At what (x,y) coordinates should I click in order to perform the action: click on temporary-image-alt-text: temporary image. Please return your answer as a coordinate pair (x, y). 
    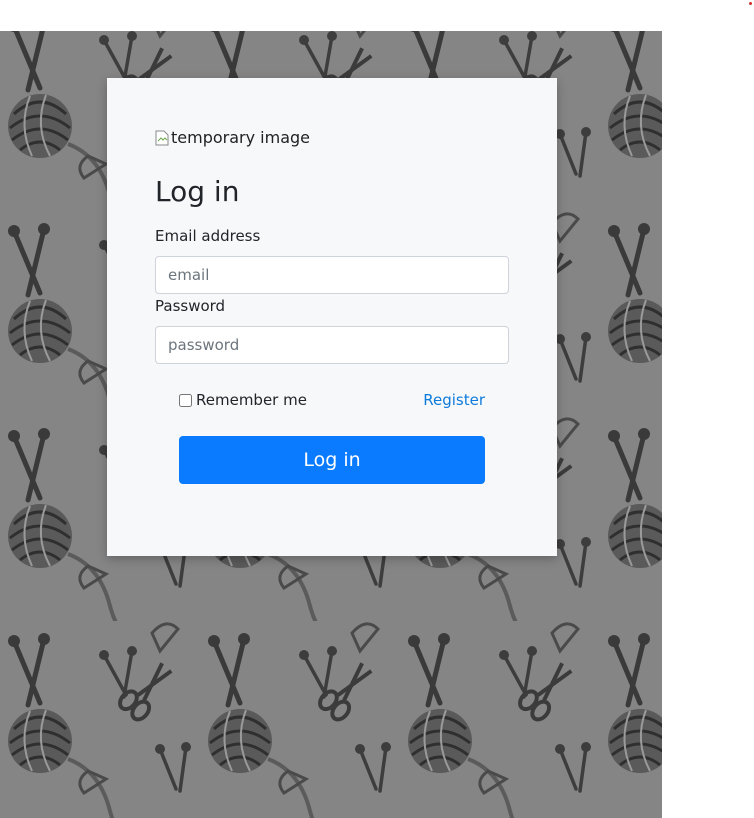
    Looking at the image, I should click on (240, 137).